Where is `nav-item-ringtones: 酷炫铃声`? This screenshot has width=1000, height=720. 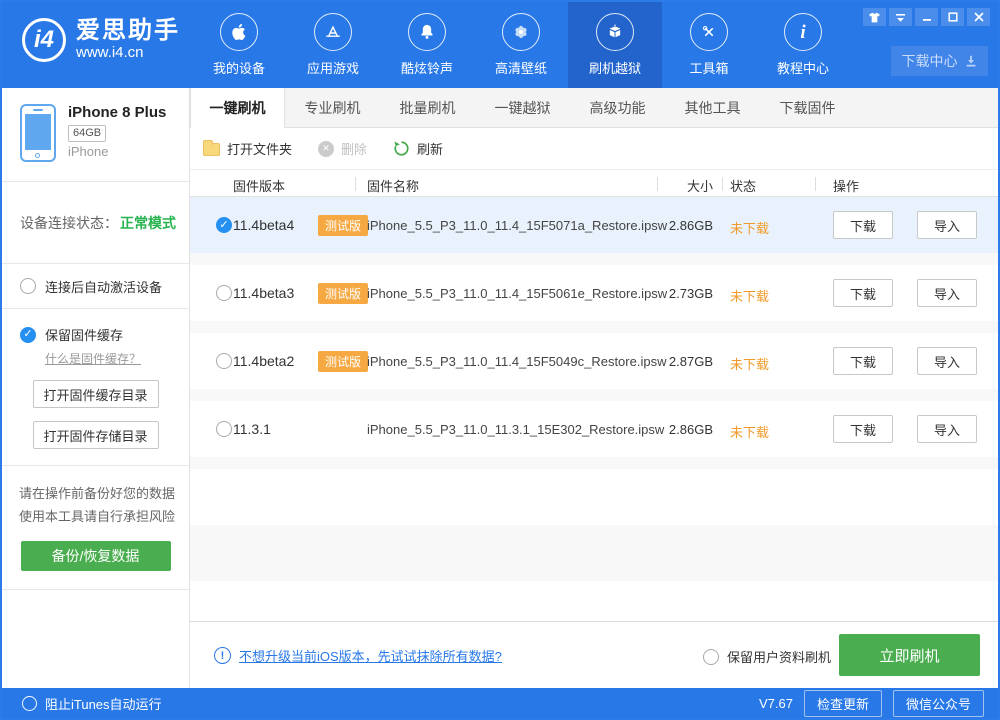 nav-item-ringtones: 酷炫铃声 is located at coordinates (427, 45).